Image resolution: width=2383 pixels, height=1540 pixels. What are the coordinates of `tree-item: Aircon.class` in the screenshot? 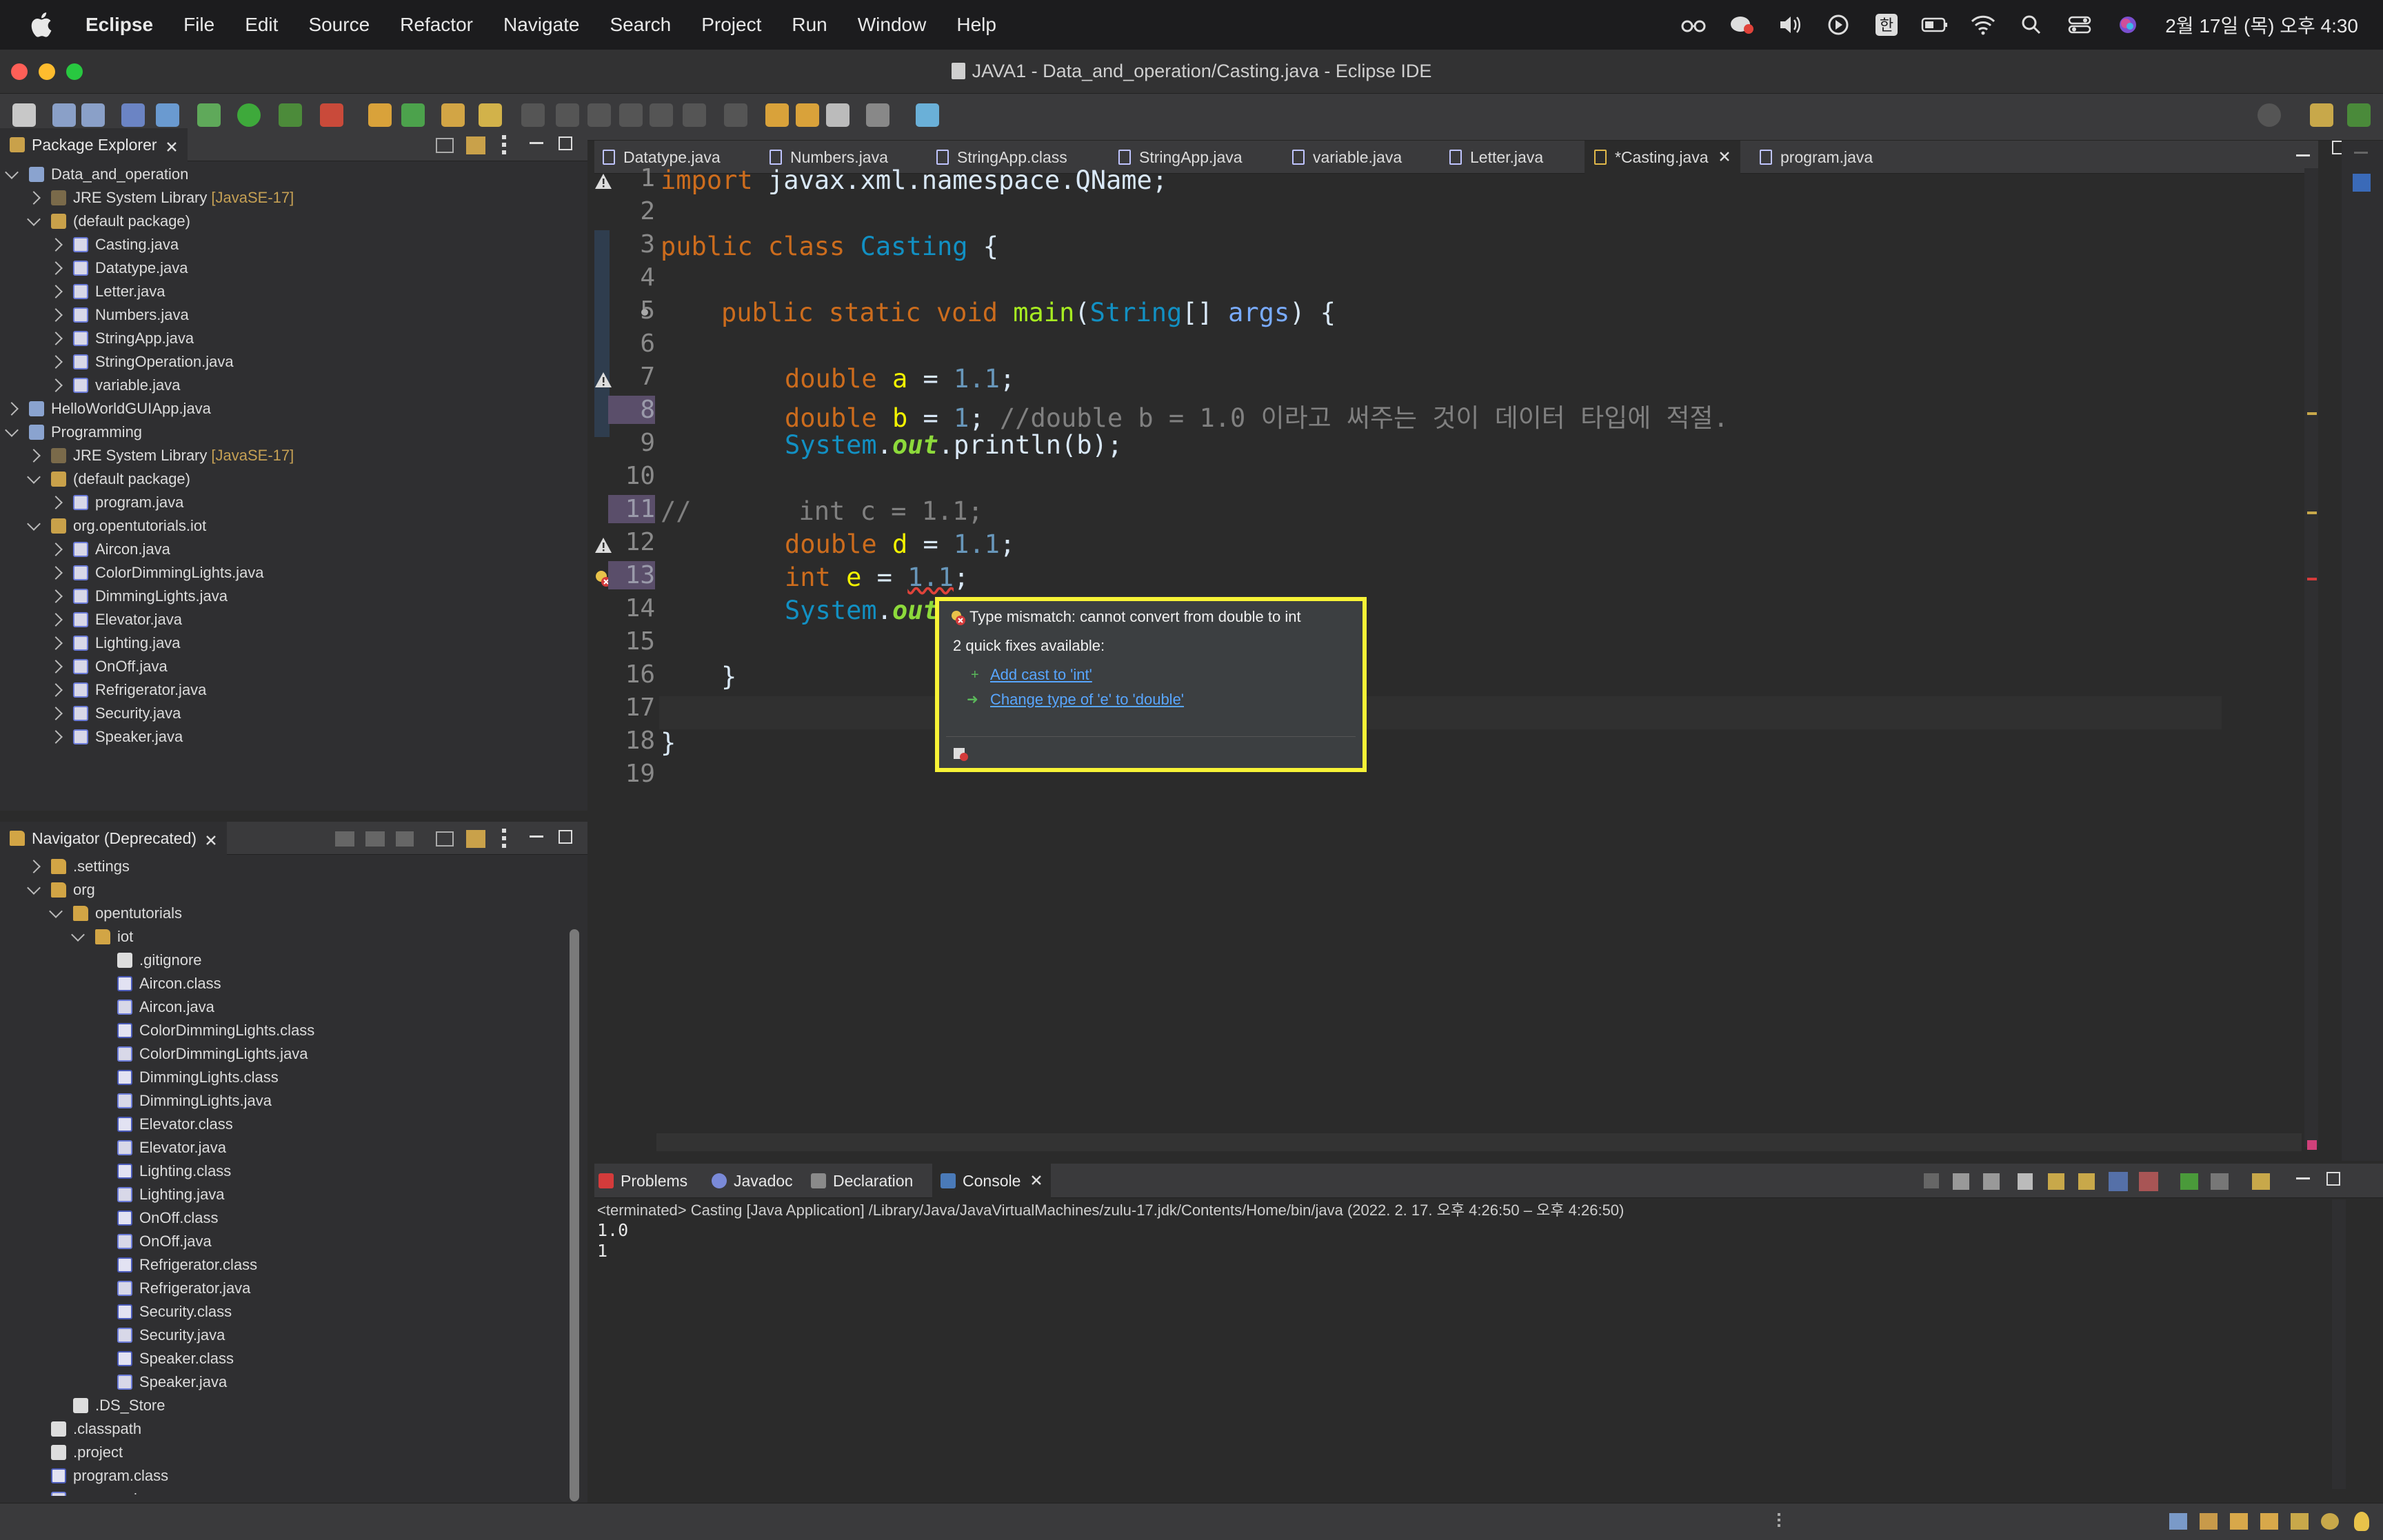 It's located at (158, 984).